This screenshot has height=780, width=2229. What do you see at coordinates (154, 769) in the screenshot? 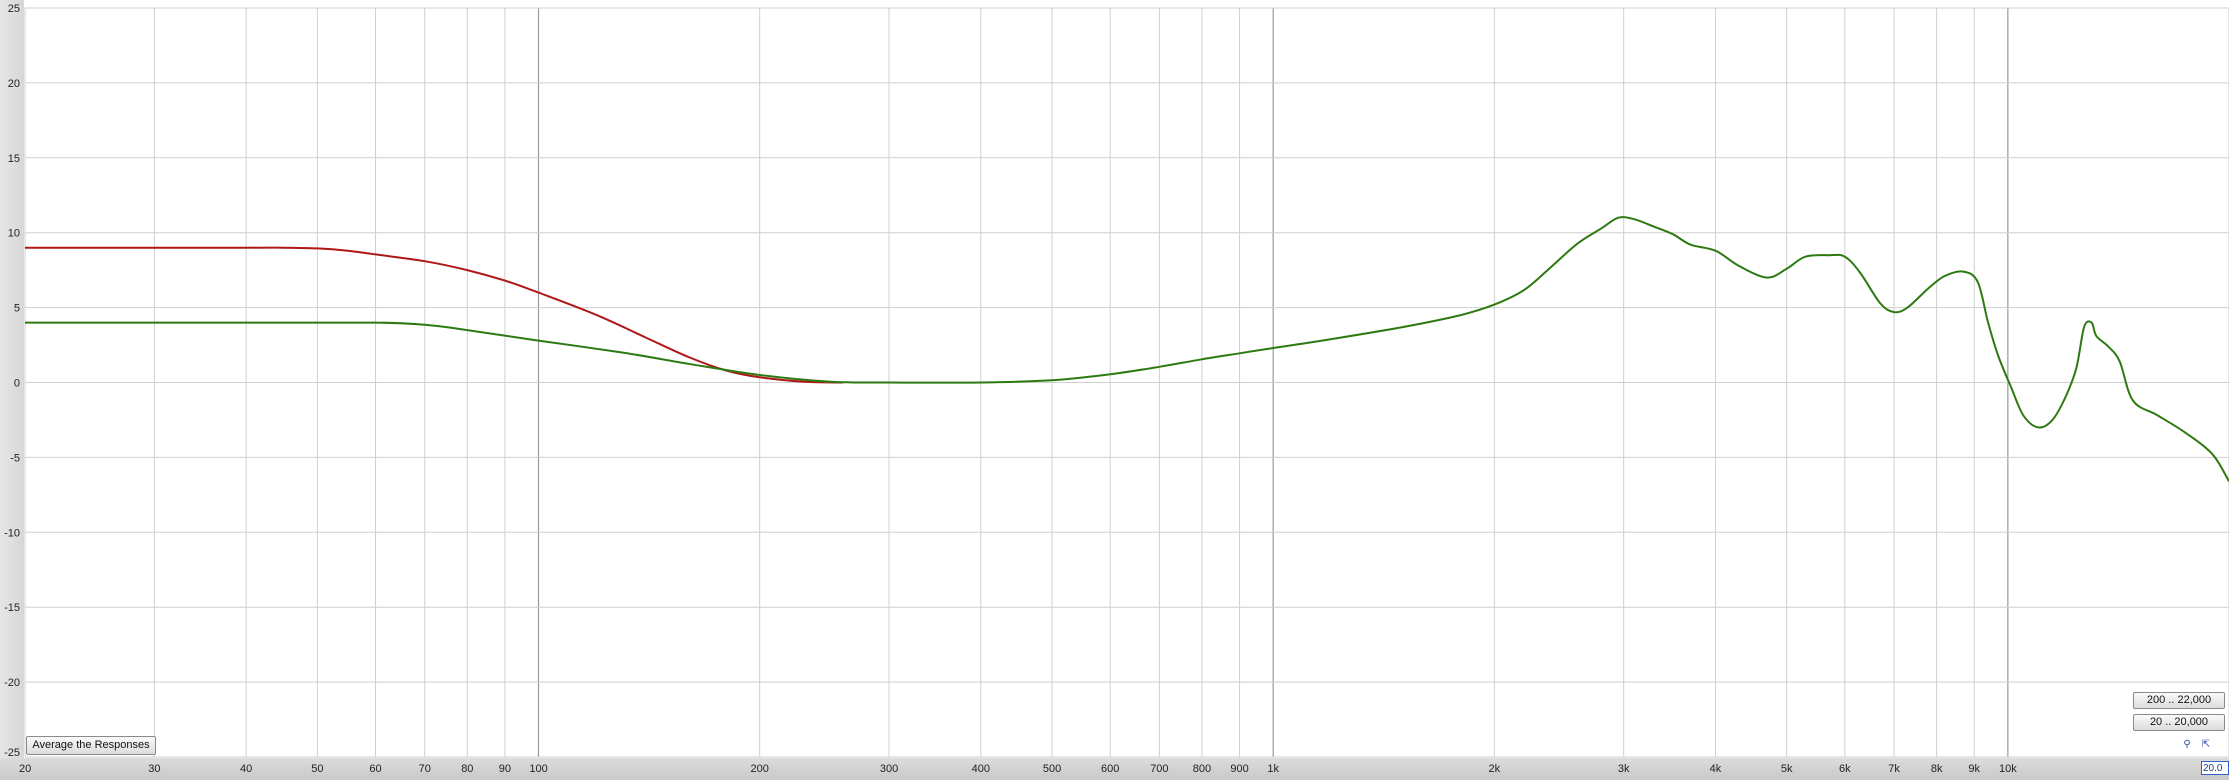
I see `x-tick-label: 30` at bounding box center [154, 769].